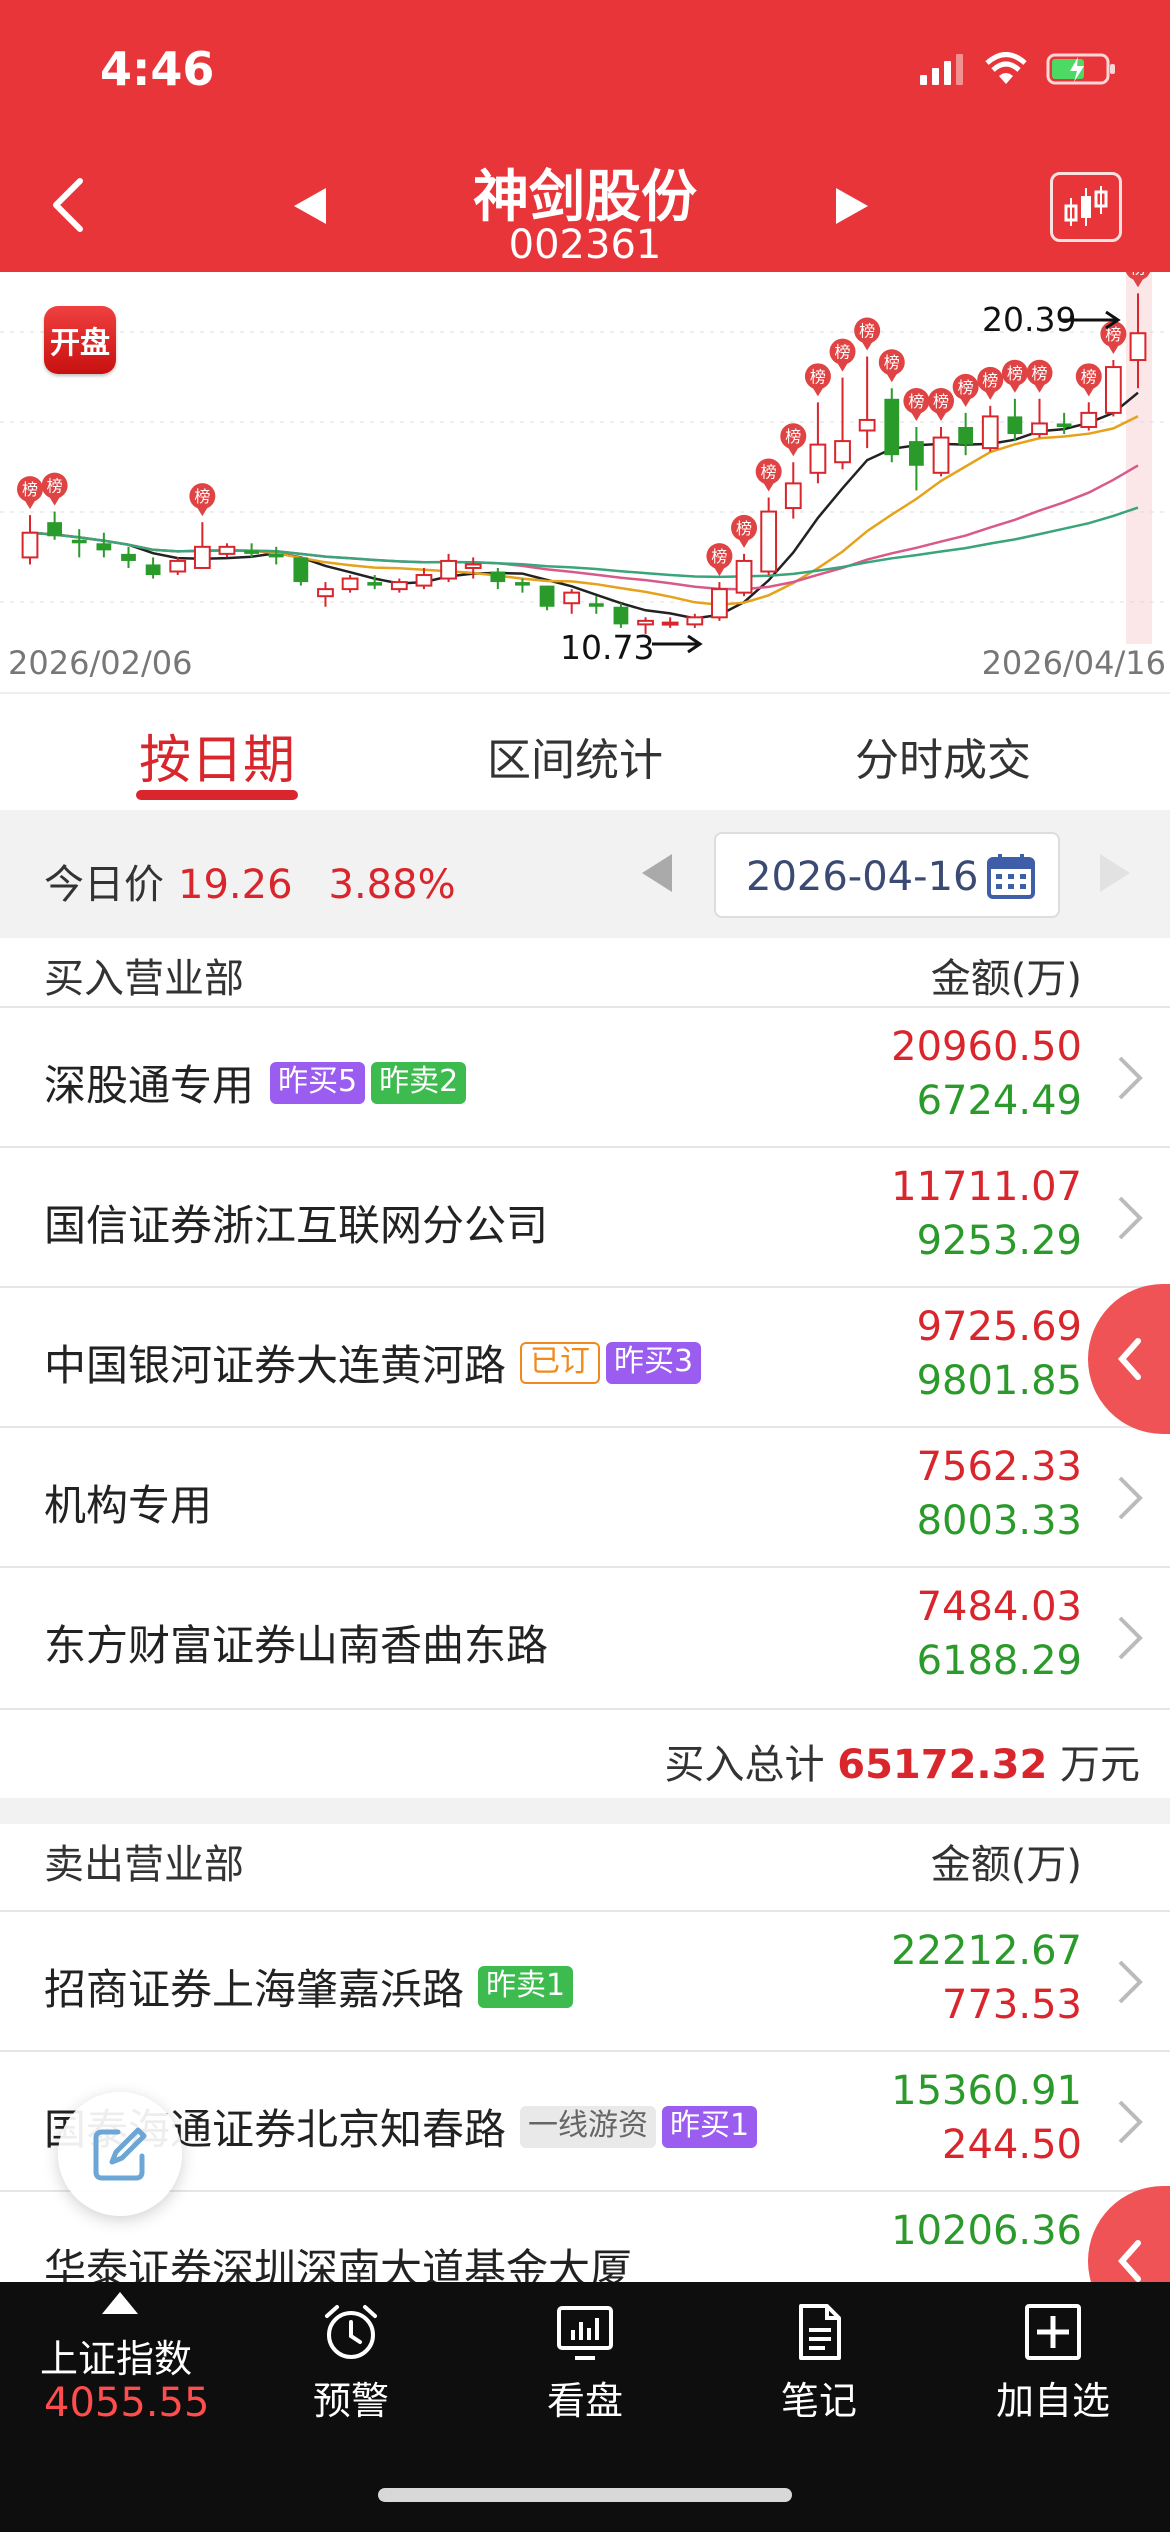  I want to click on edit-note-button, so click(120, 2154).